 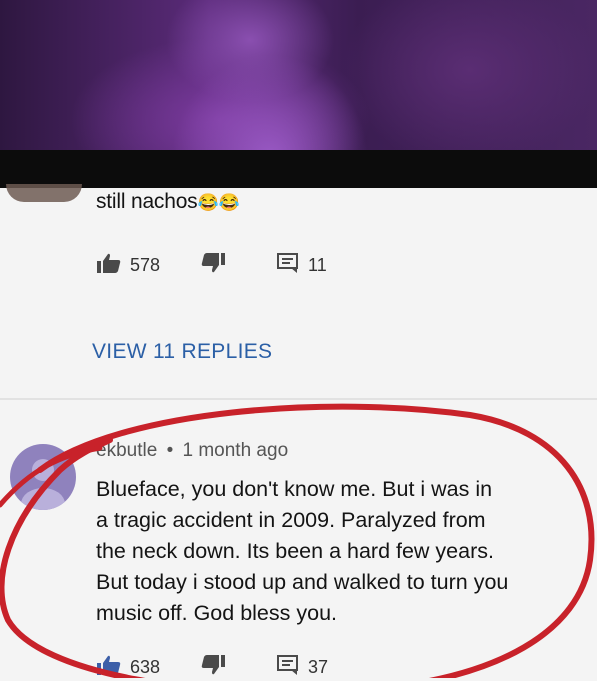 What do you see at coordinates (44, 193) in the screenshot?
I see `avatar-previous-comment` at bounding box center [44, 193].